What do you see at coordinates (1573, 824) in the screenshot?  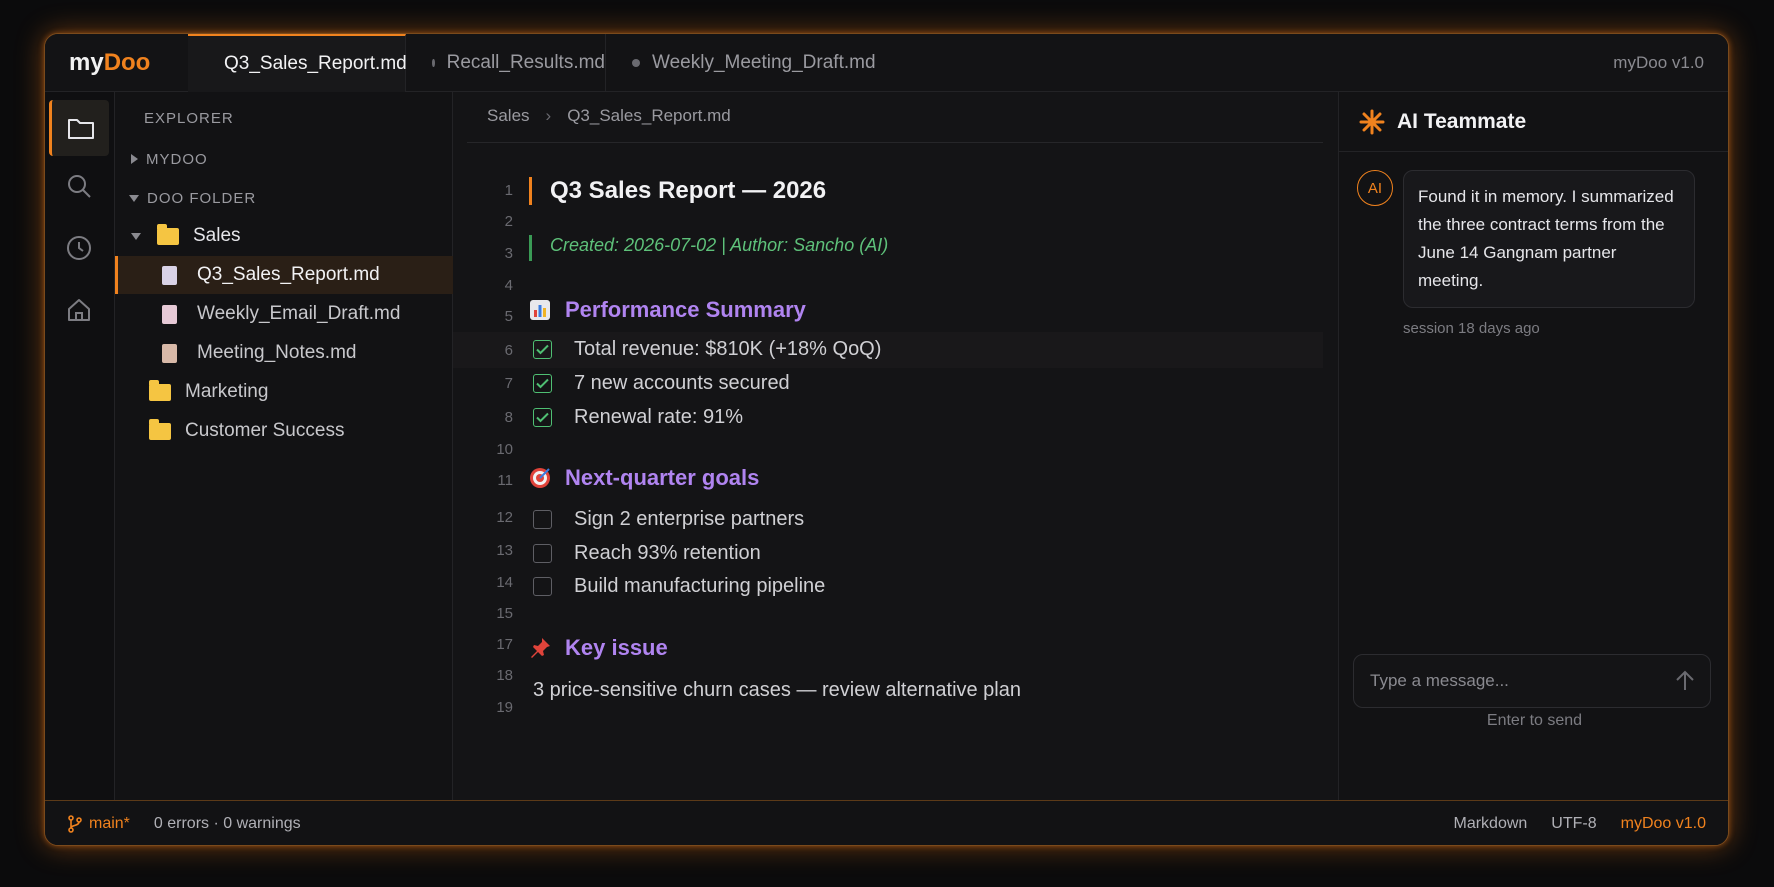 I see `encoding: UTF-8` at bounding box center [1573, 824].